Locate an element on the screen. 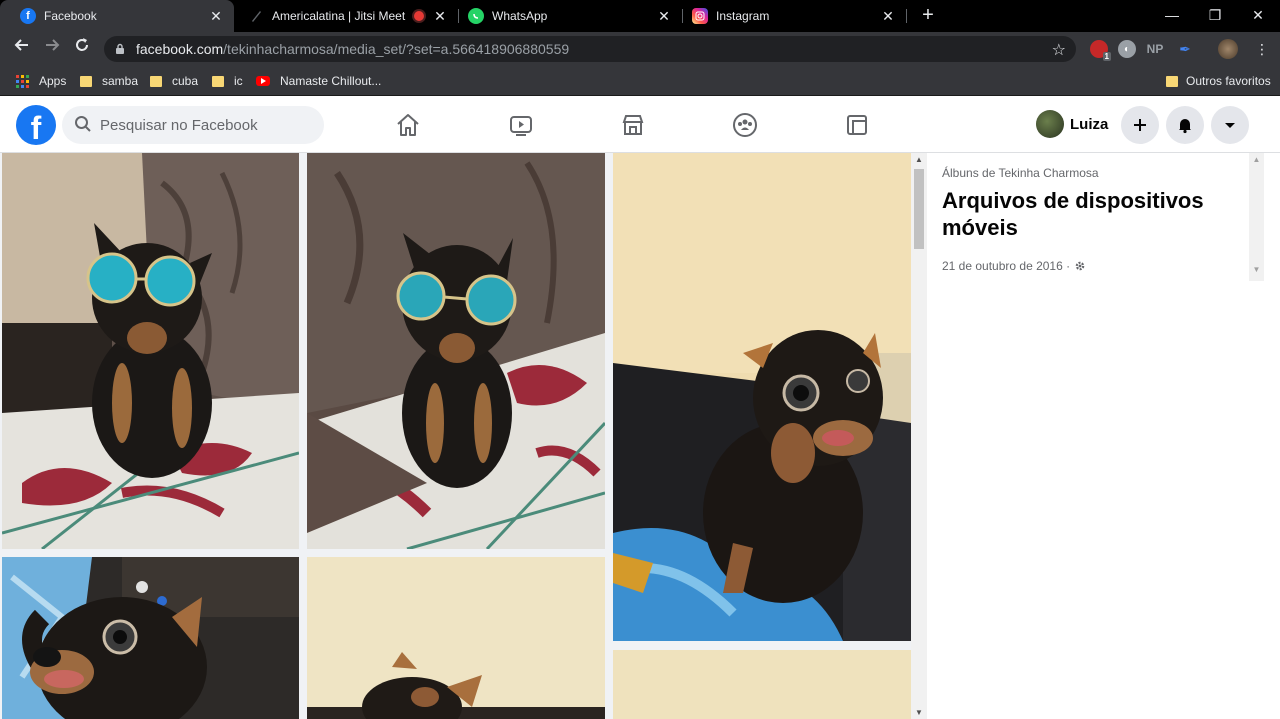  album-date-row: 21 de outubro de 2016 · is located at coordinates (1014, 266).